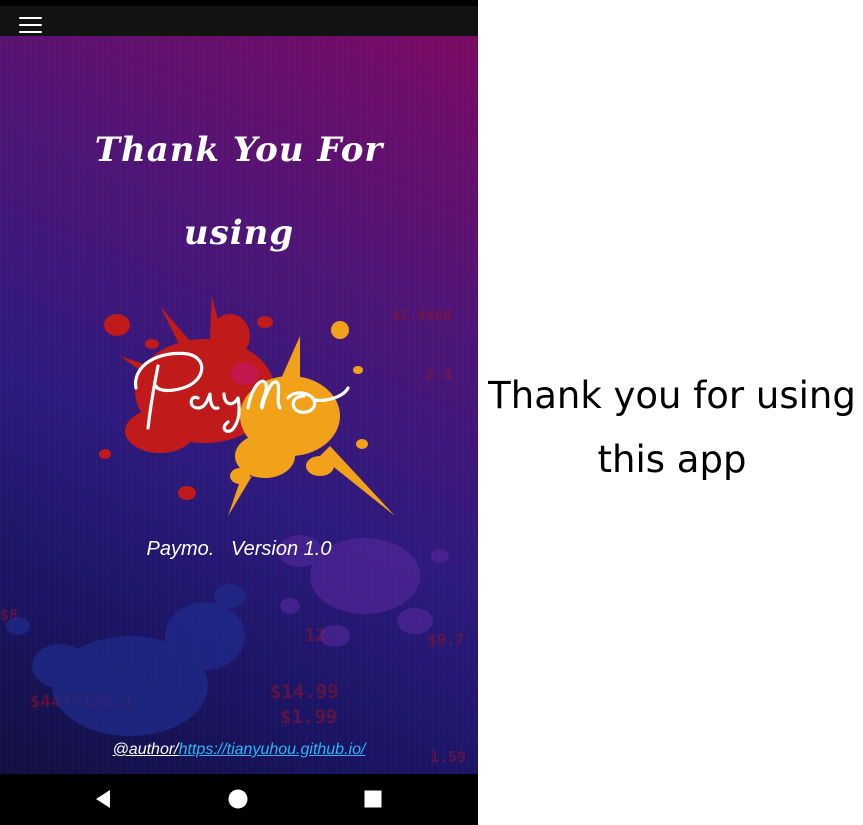 The height and width of the screenshot is (825, 863). Describe the element at coordinates (672, 459) in the screenshot. I see `message-line-2: this app` at that location.